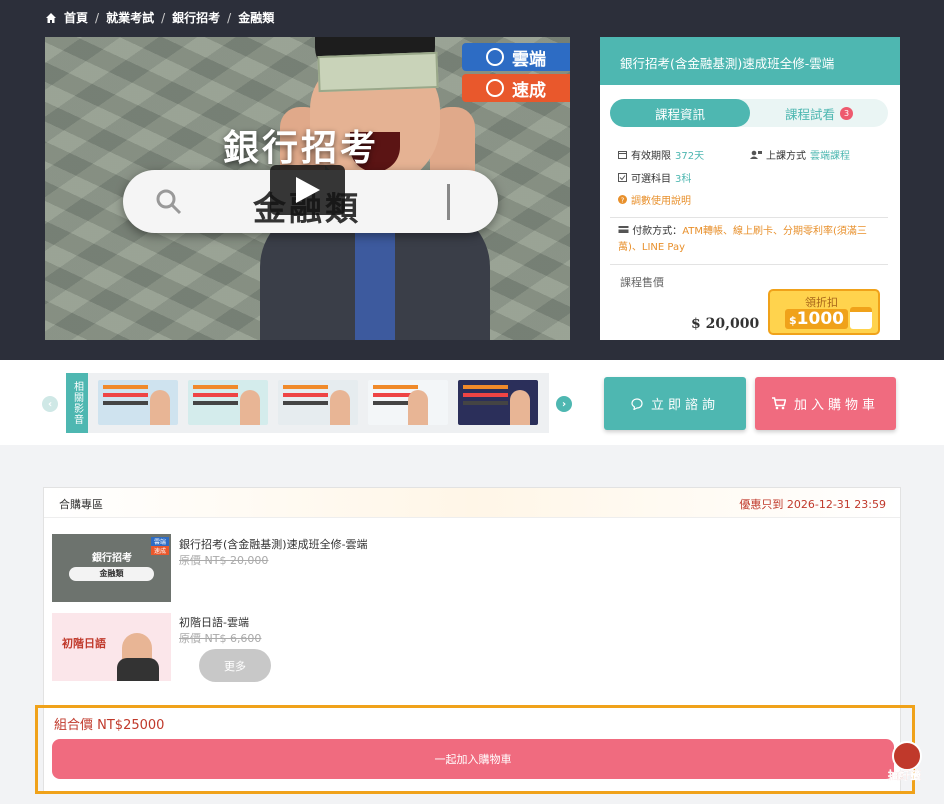 Image resolution: width=944 pixels, height=804 pixels. What do you see at coordinates (819, 113) in the screenshot?
I see `tab-course-trial: 課程試看 3` at bounding box center [819, 113].